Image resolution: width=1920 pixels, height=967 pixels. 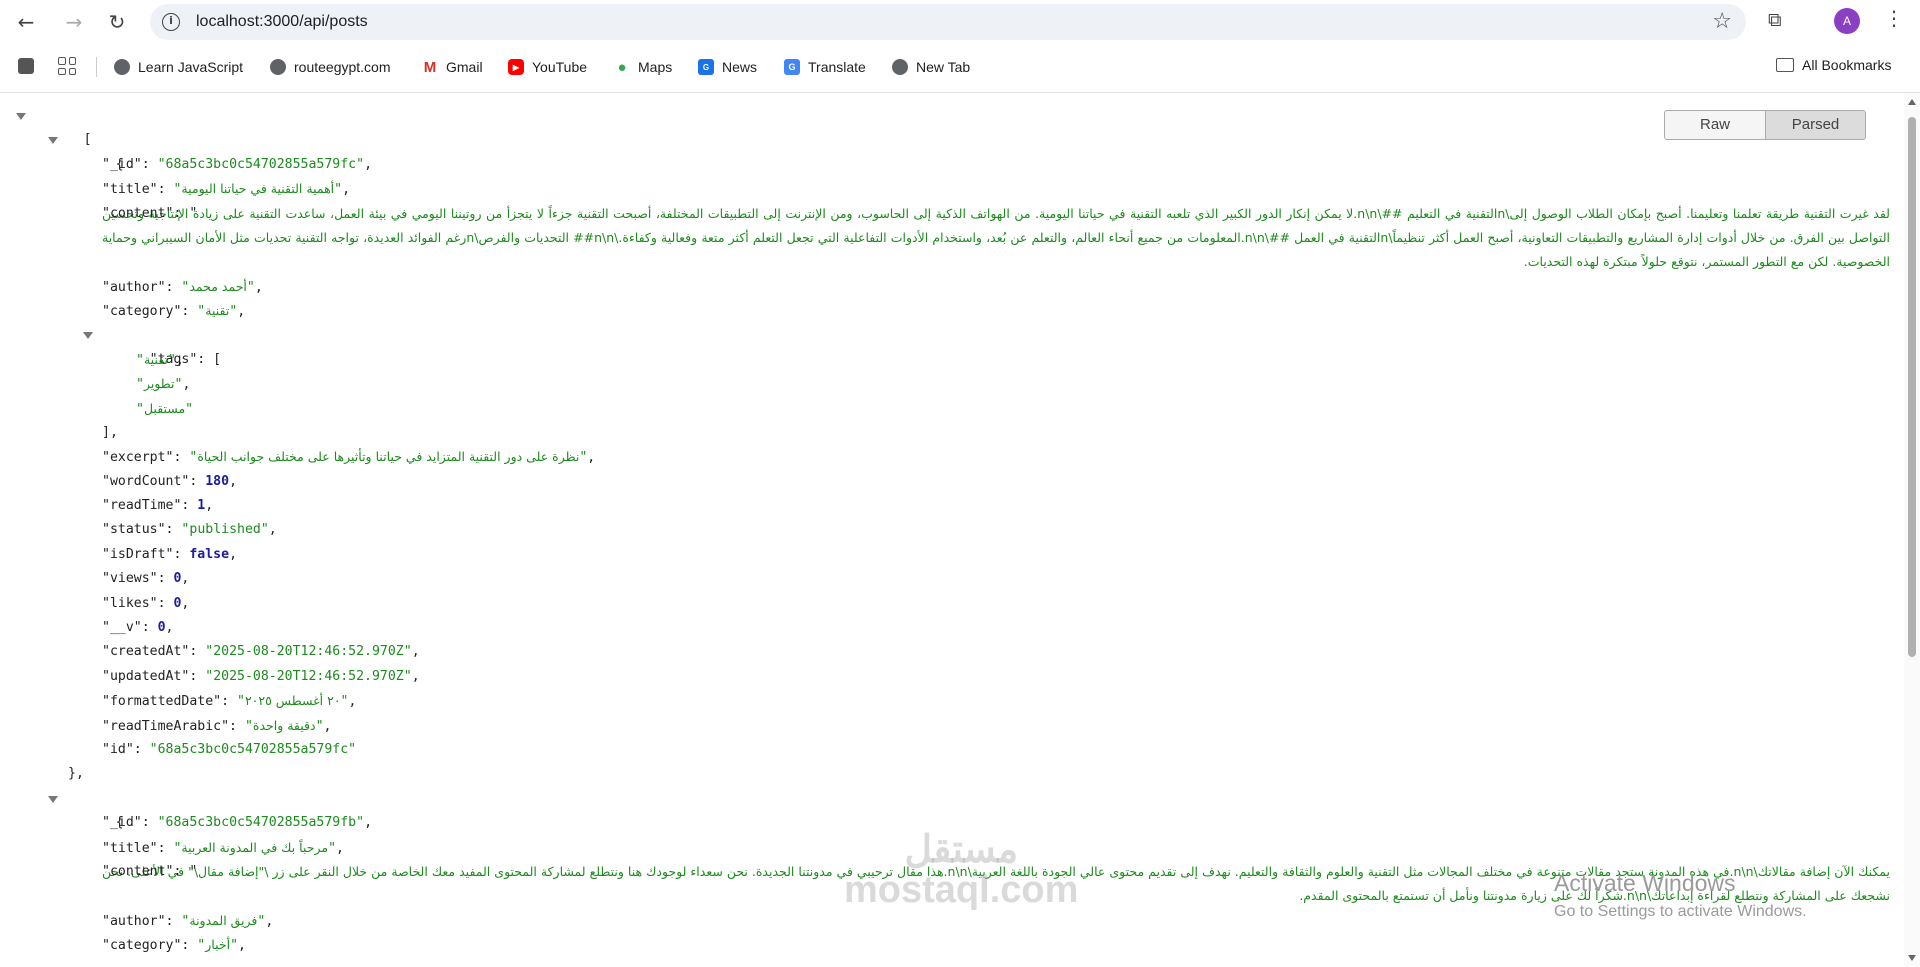 I want to click on value: 68a5c3bc0c54702855a579fb, so click(x=261, y=823).